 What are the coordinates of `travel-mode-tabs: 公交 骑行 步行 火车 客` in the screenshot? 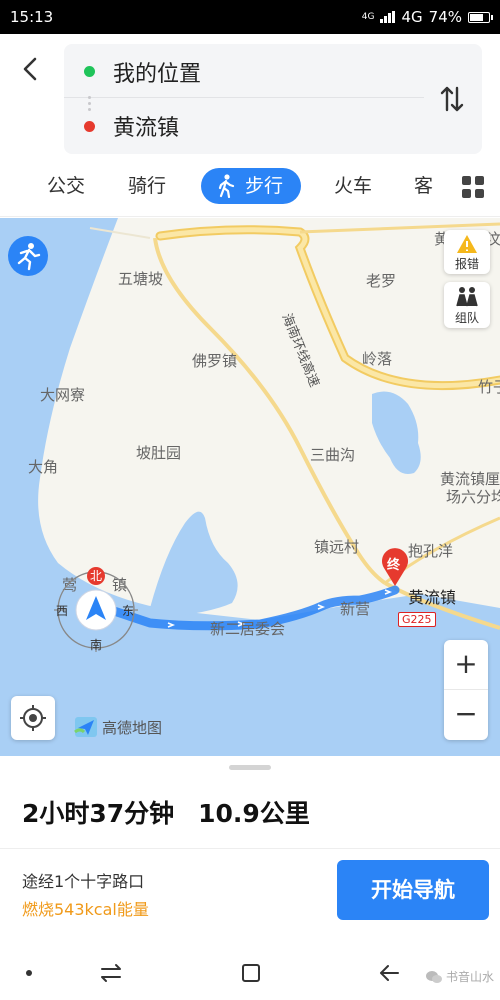 It's located at (250, 189).